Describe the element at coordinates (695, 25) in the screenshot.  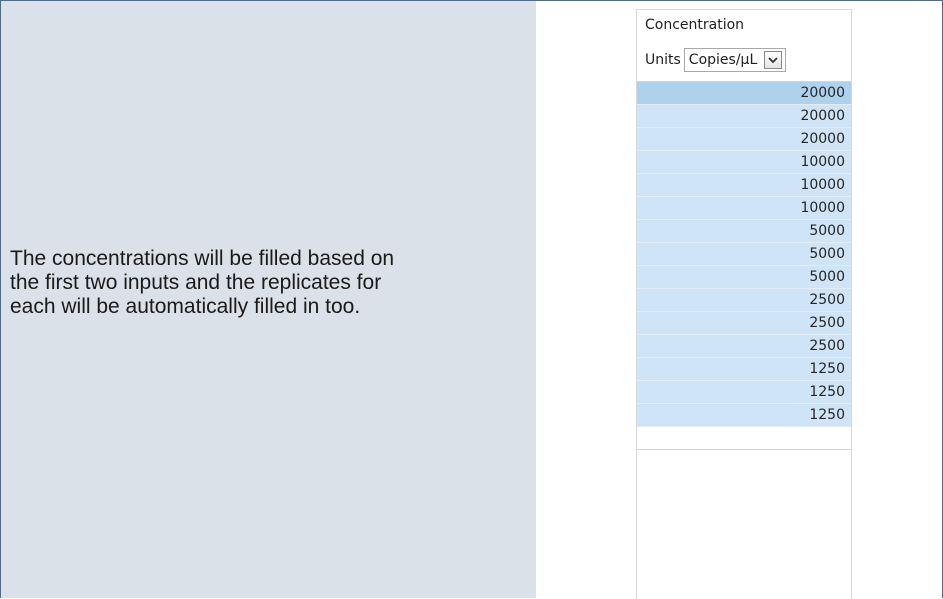
I see `column-title: Concentration` at that location.